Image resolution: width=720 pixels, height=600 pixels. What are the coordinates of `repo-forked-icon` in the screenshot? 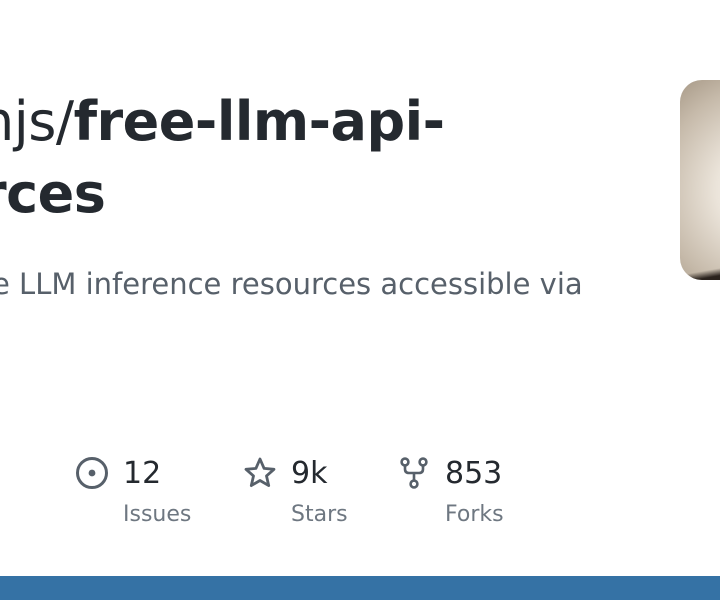 It's located at (414, 473).